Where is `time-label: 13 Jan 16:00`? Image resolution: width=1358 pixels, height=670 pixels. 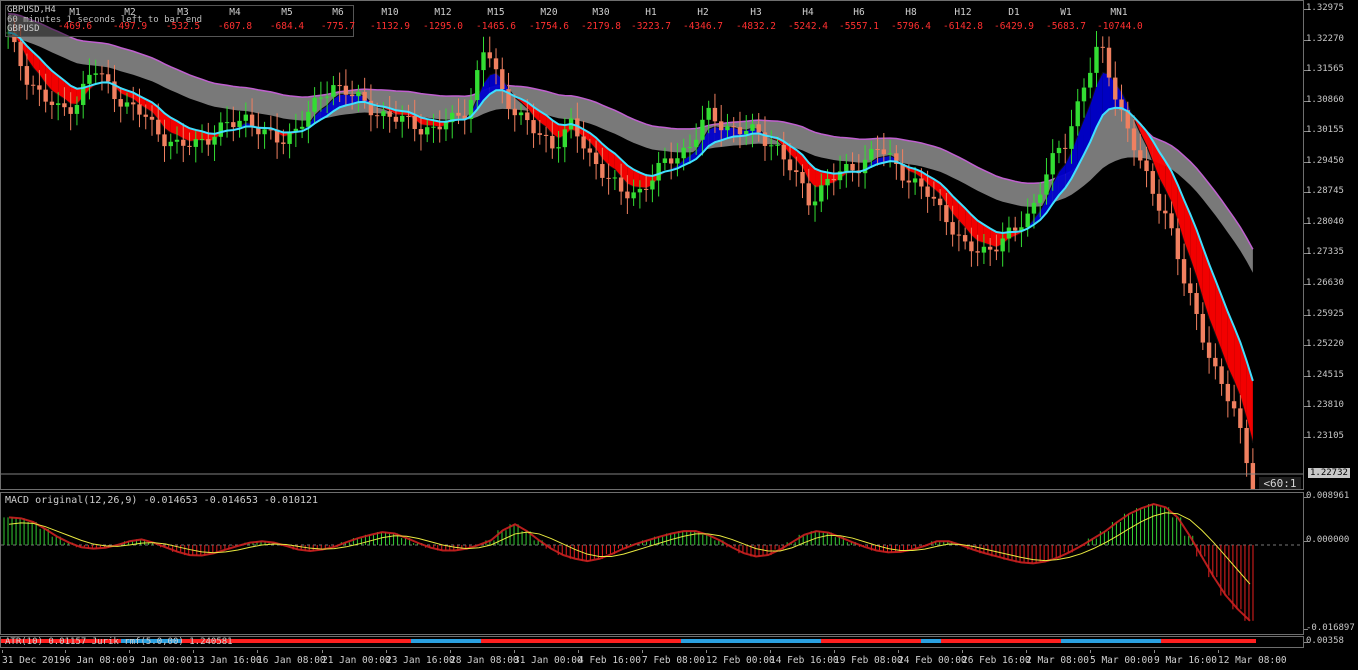 time-label: 13 Jan 16:00 is located at coordinates (227, 660).